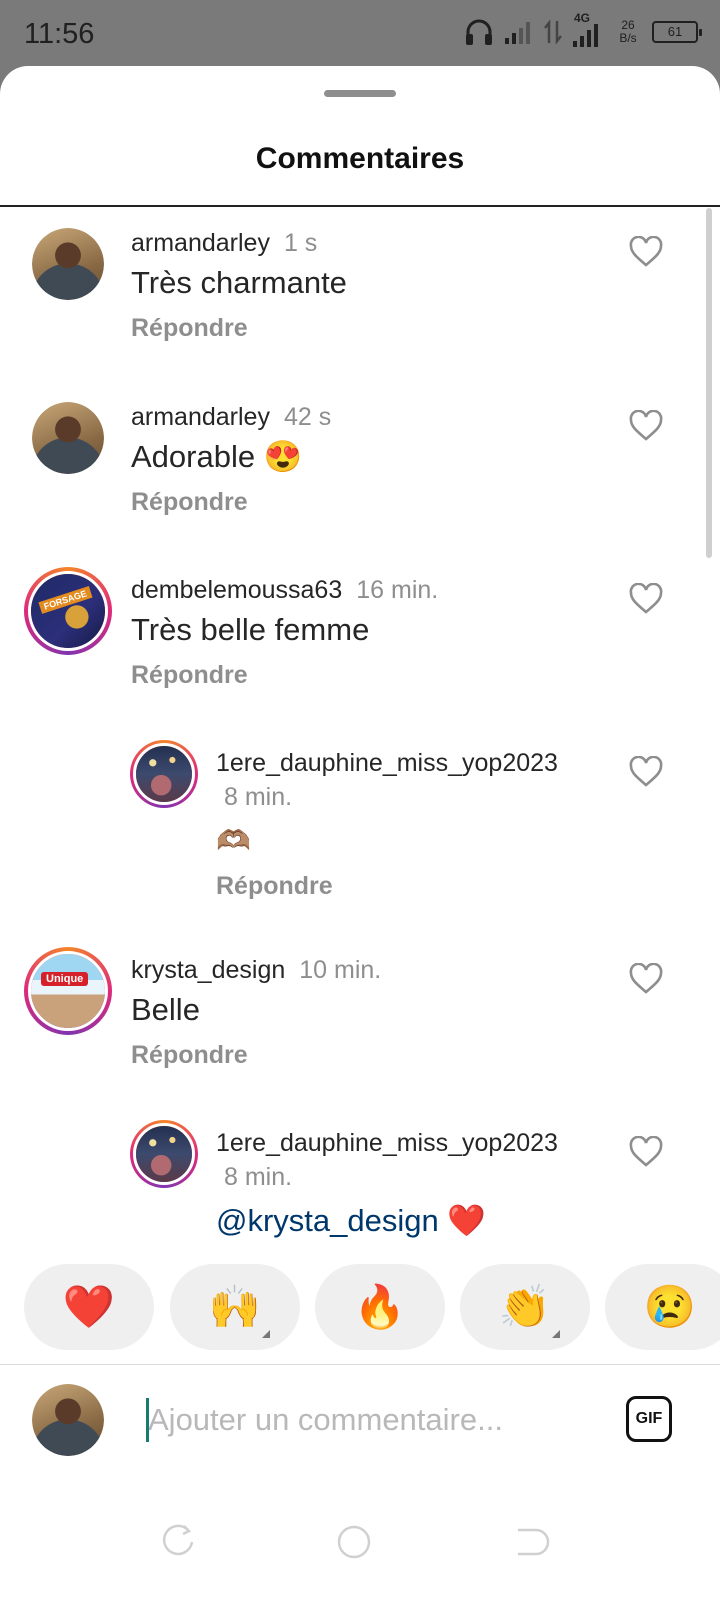  I want to click on comment-composer: GIF, so click(360, 1421).